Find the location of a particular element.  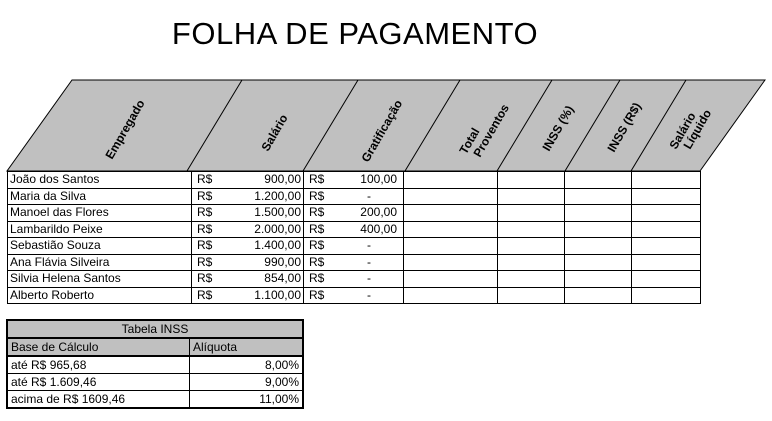

inss-row-base: até R$ 965,68 is located at coordinates (98, 365).